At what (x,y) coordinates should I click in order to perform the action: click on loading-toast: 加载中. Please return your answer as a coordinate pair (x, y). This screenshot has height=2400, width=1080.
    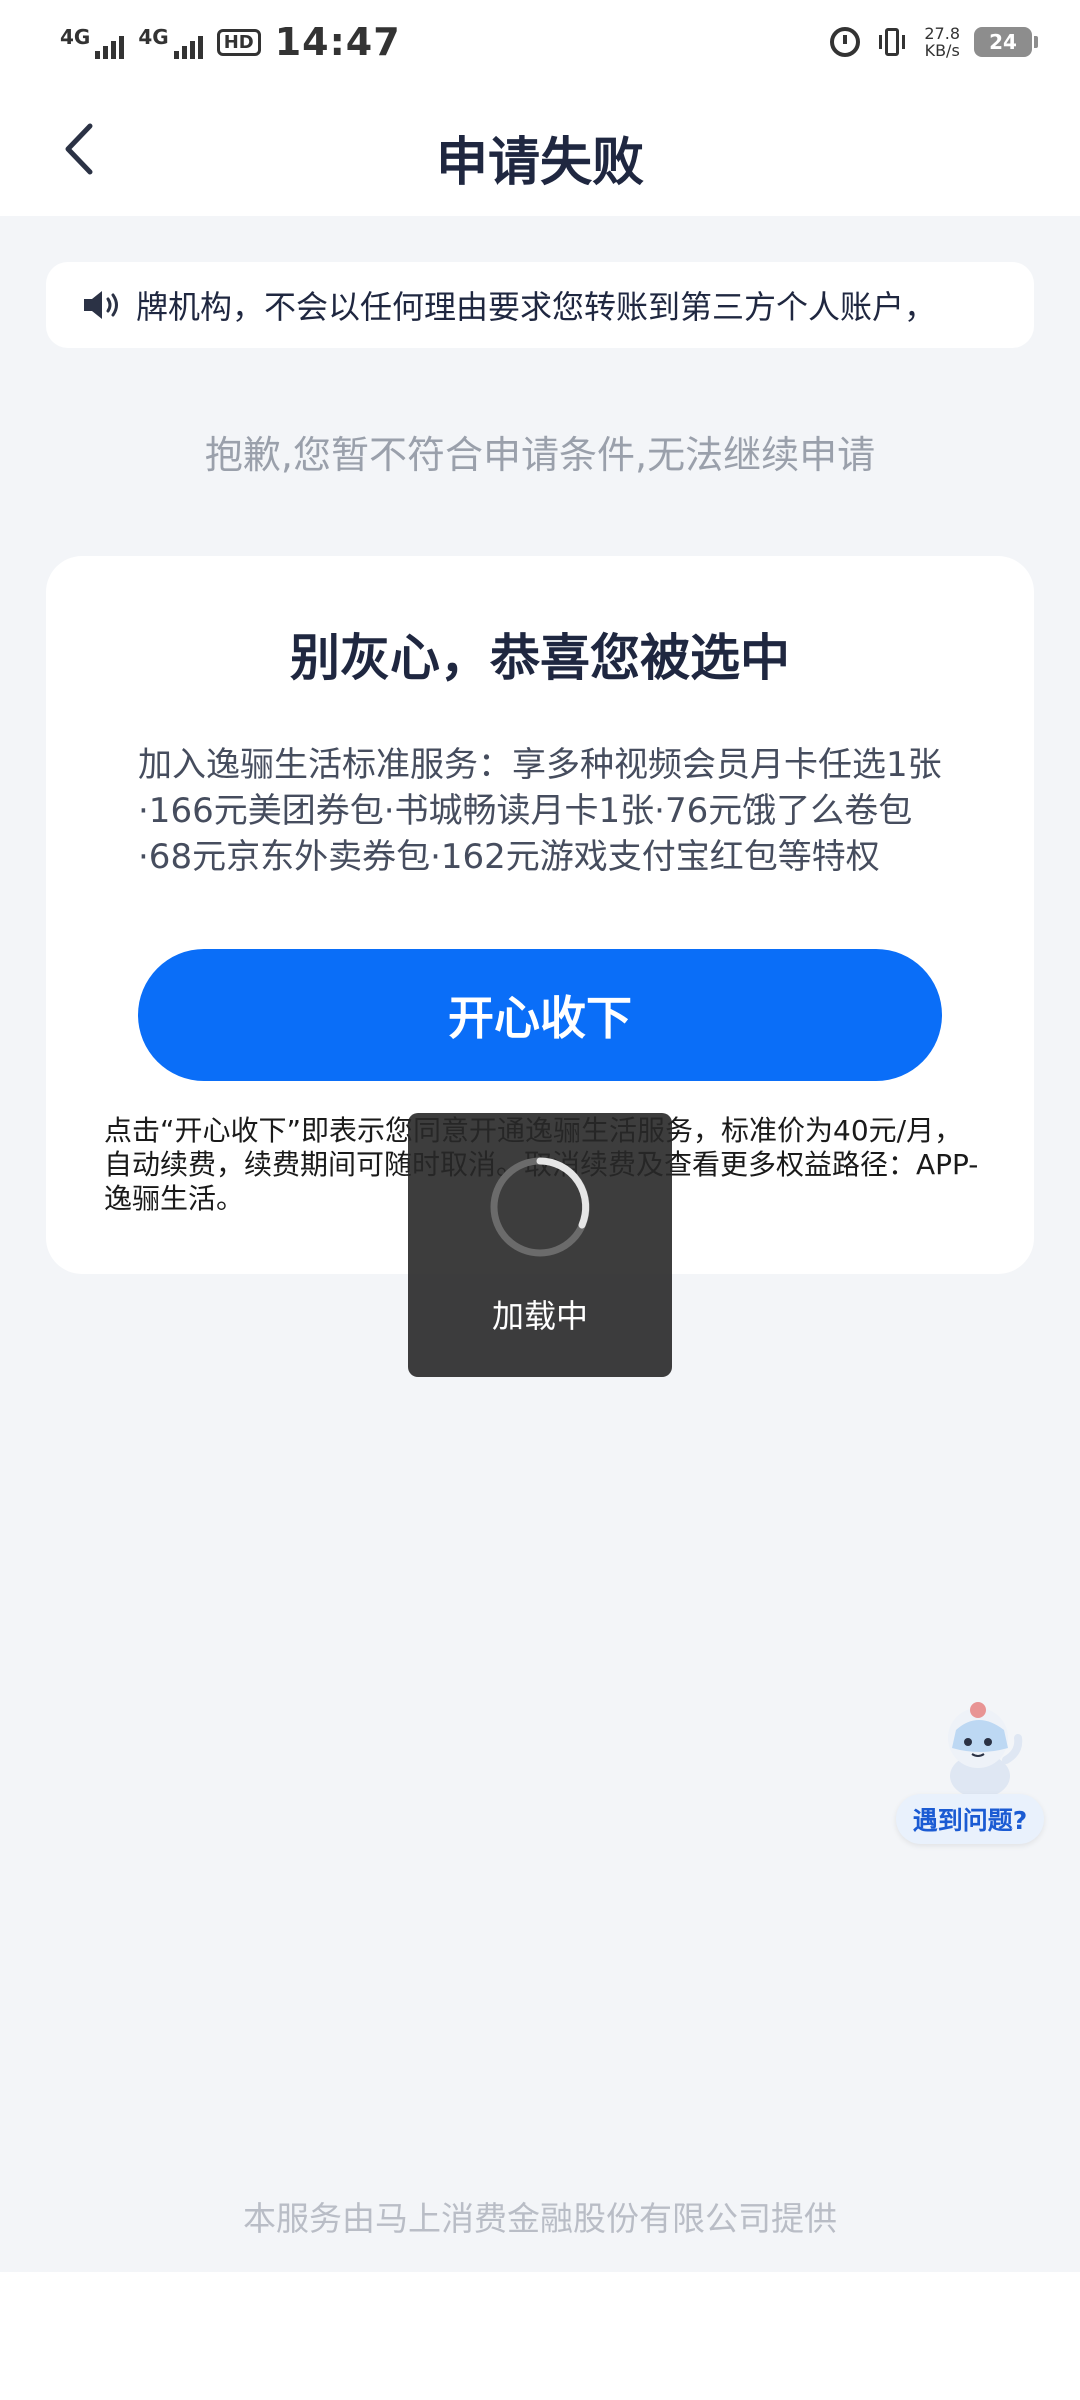
    Looking at the image, I should click on (540, 1245).